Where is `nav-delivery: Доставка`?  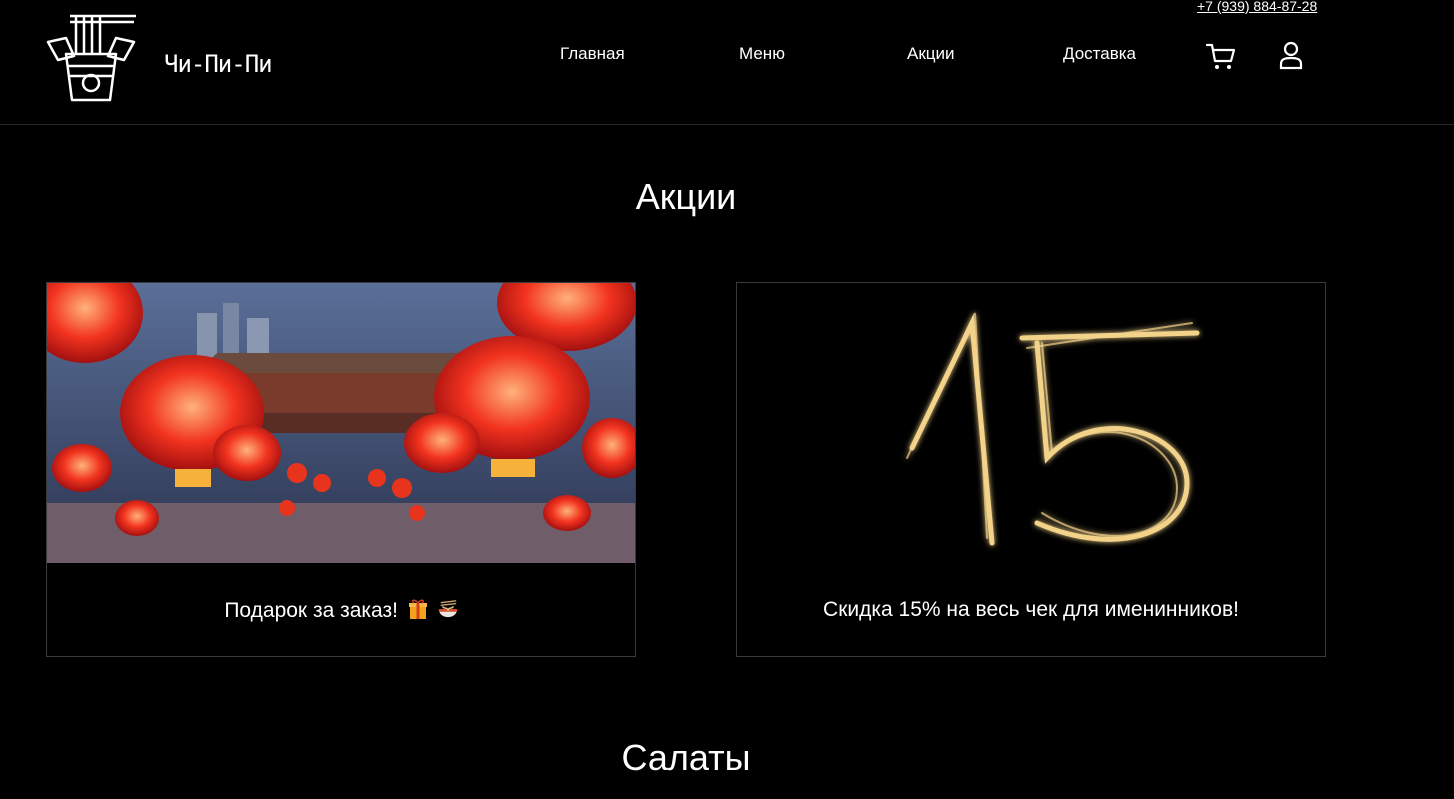 nav-delivery: Доставка is located at coordinates (1099, 54).